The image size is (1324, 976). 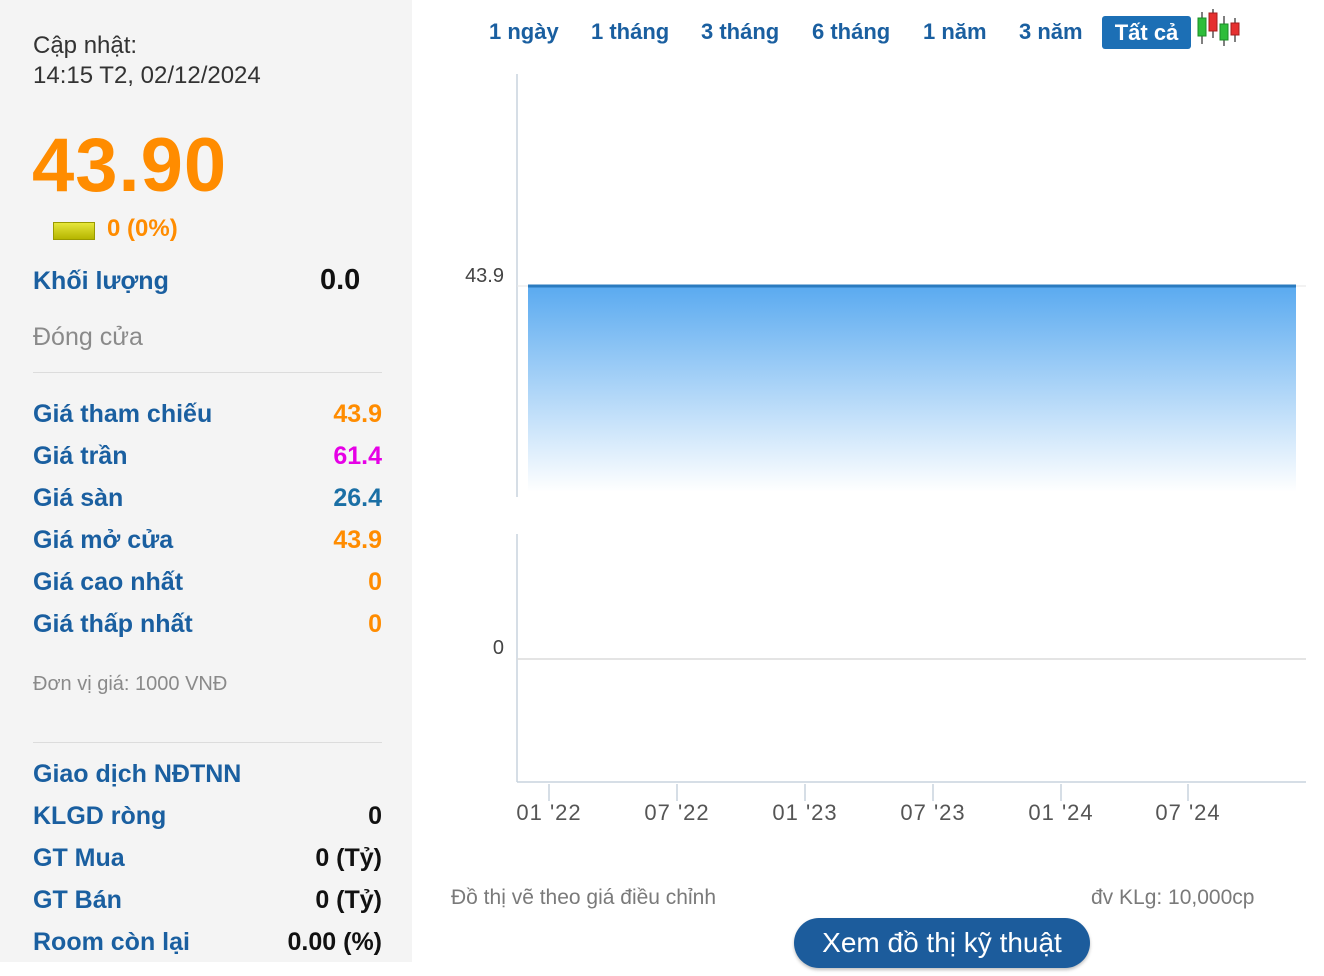 I want to click on adjusted-price-note: Đồ thị vẽ theo giá điều chỉnh, so click(x=584, y=897).